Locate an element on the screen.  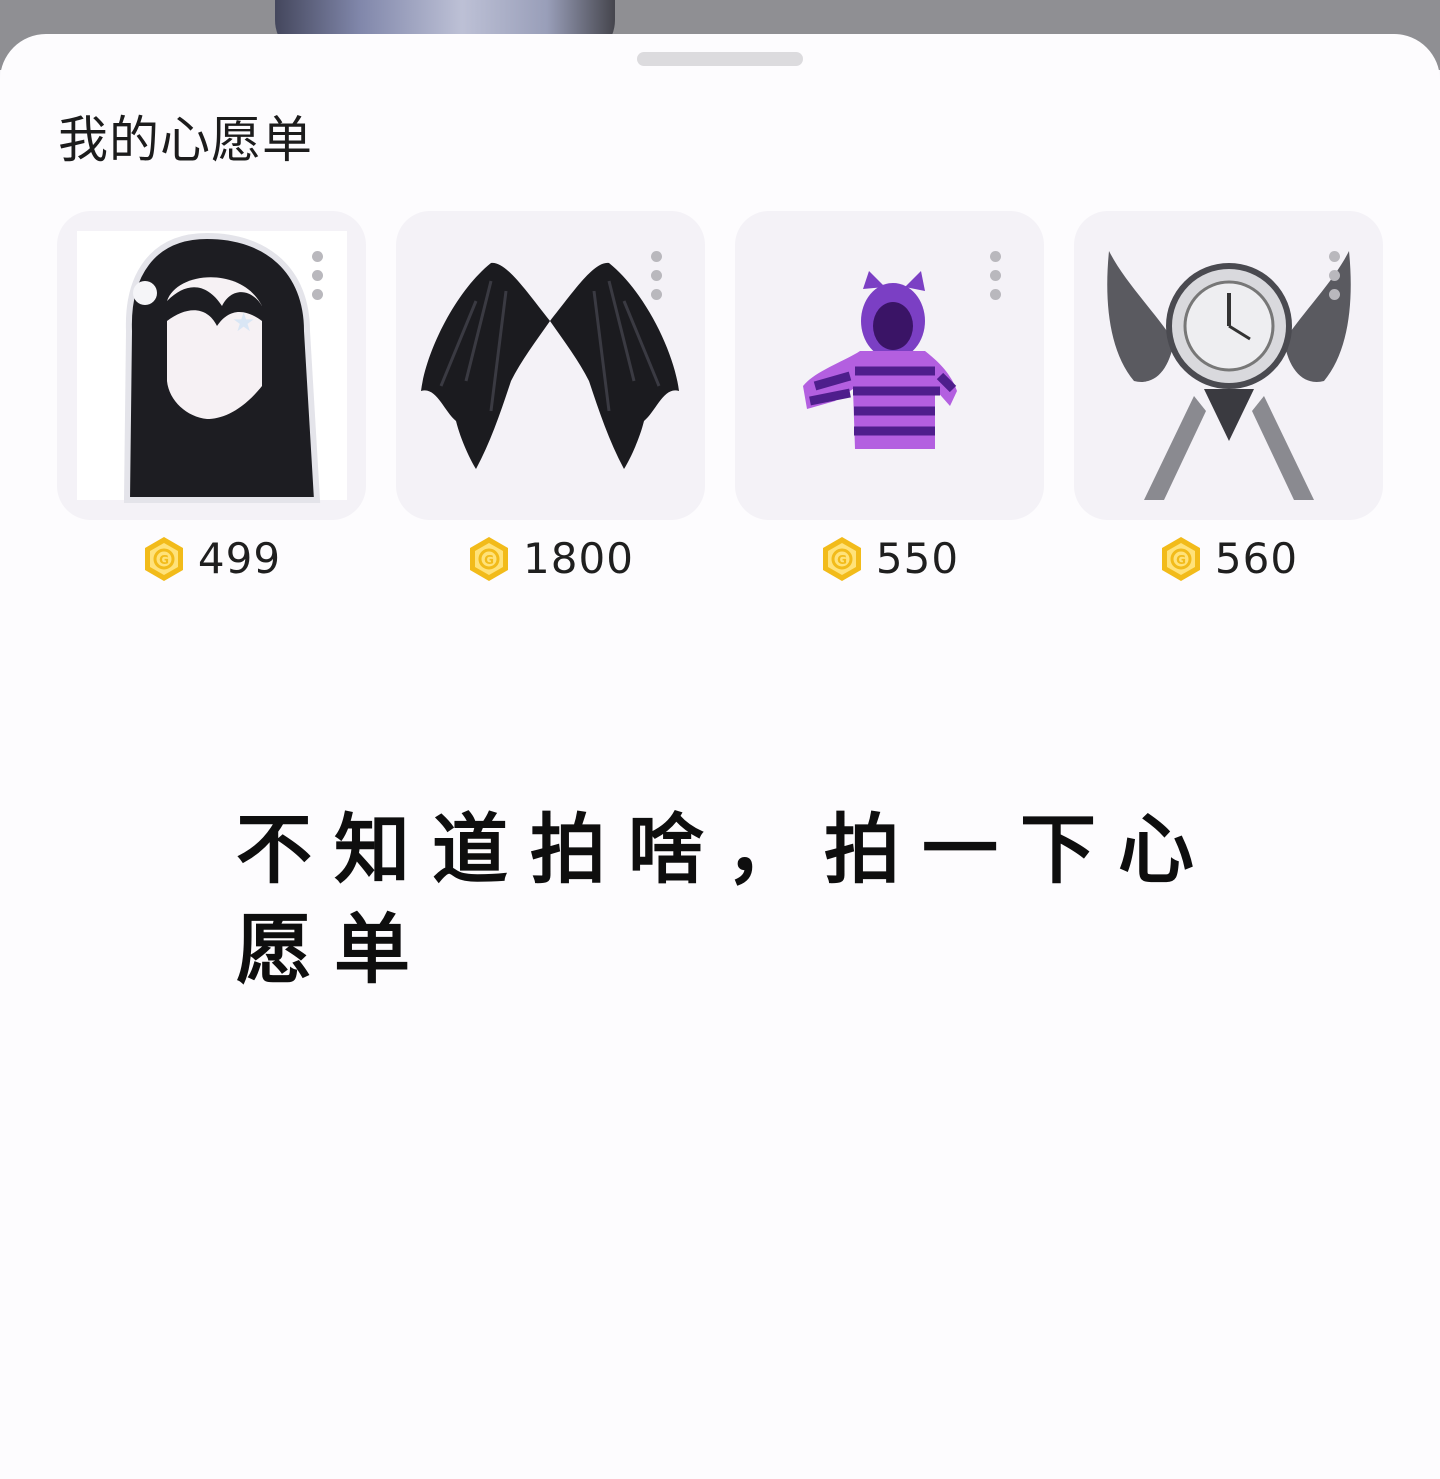
item-price: G 499 is located at coordinates (211, 558).